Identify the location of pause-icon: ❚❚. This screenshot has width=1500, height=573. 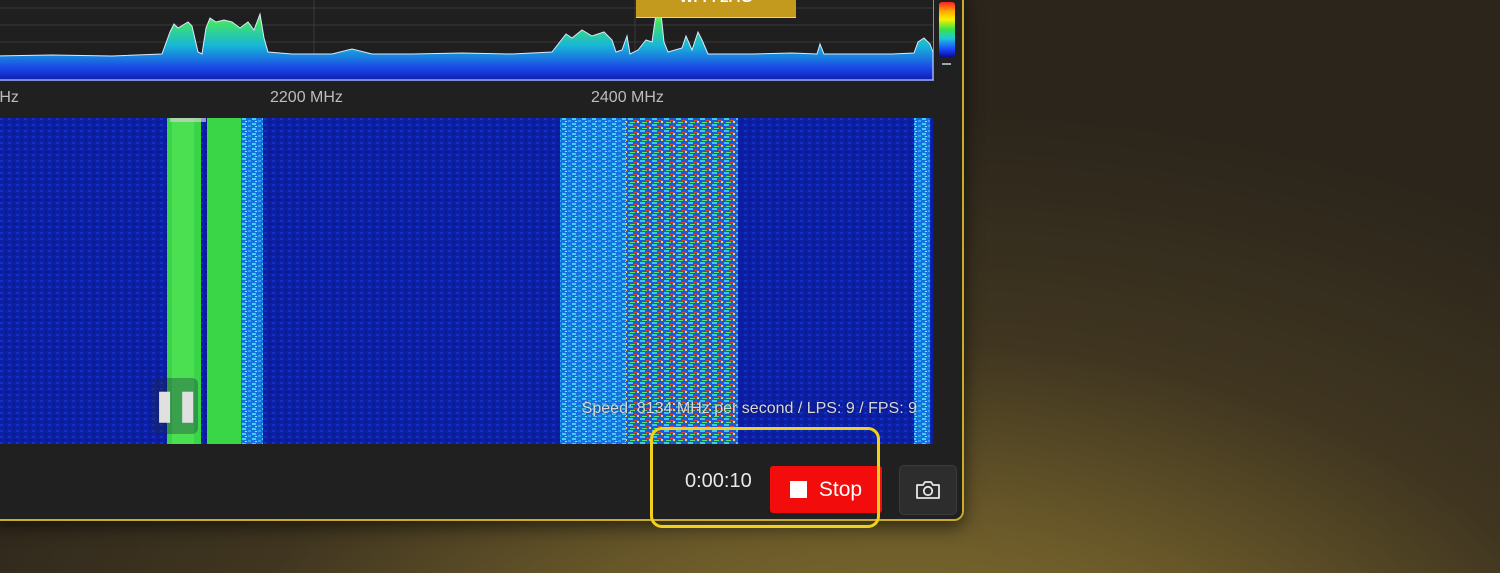
(176, 405).